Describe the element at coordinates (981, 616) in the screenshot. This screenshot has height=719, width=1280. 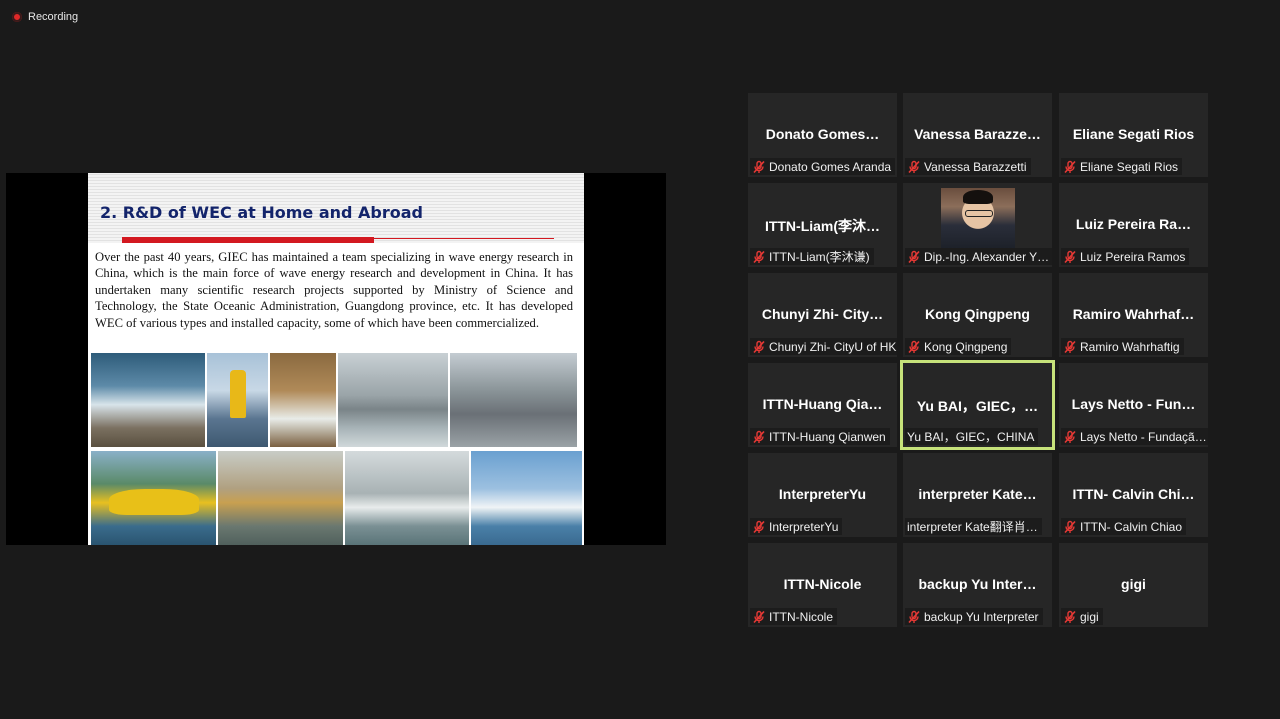
I see `participant-label-text: backup Yu Interpreter` at that location.